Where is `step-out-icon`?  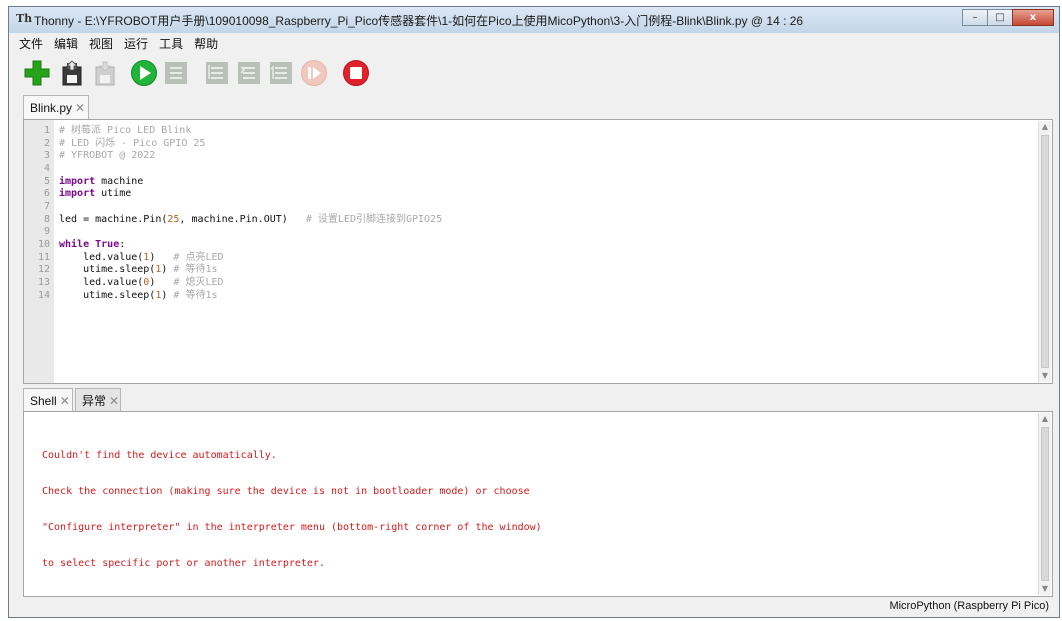 step-out-icon is located at coordinates (281, 73).